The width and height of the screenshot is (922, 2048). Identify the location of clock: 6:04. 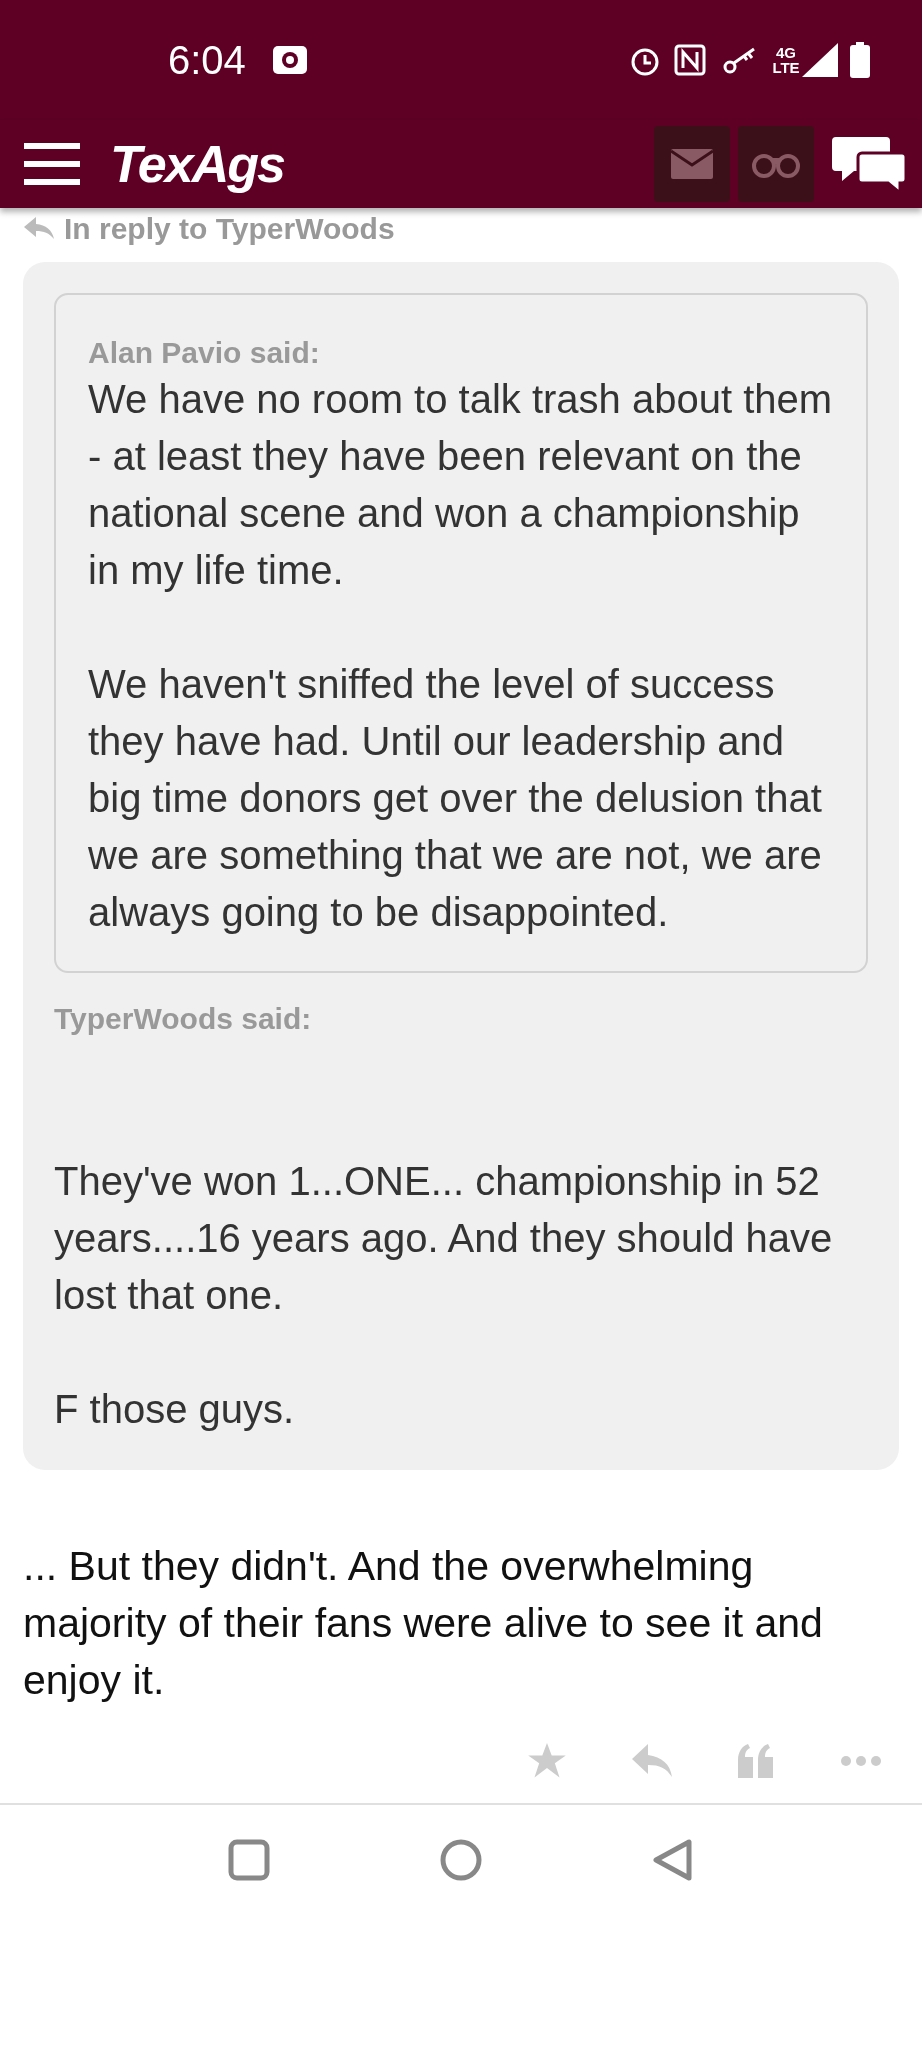
(207, 60).